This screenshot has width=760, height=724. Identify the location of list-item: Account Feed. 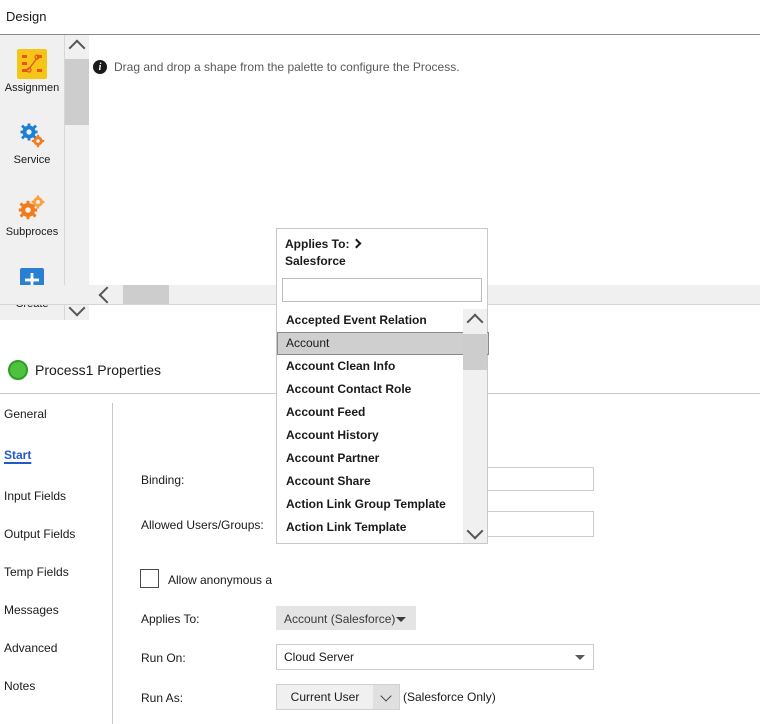
(383, 412).